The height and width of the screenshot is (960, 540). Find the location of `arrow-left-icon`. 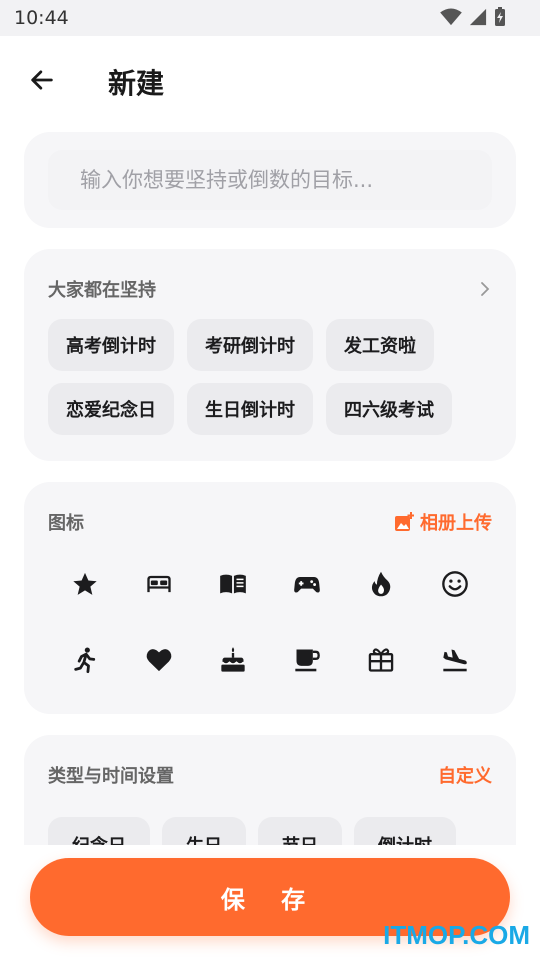

arrow-left-icon is located at coordinates (42, 80).